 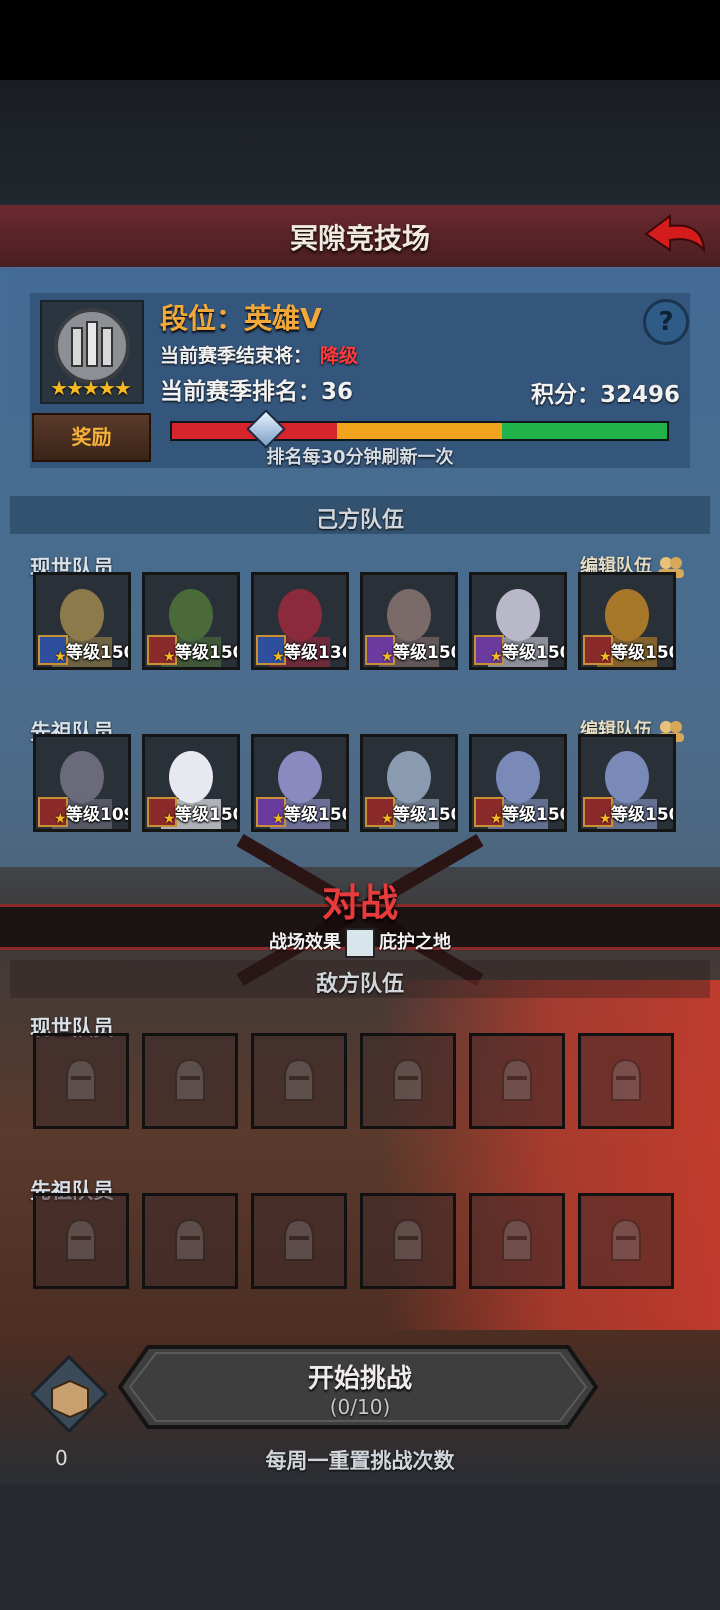 I want to click on bar-yellow-segment, so click(x=419, y=431).